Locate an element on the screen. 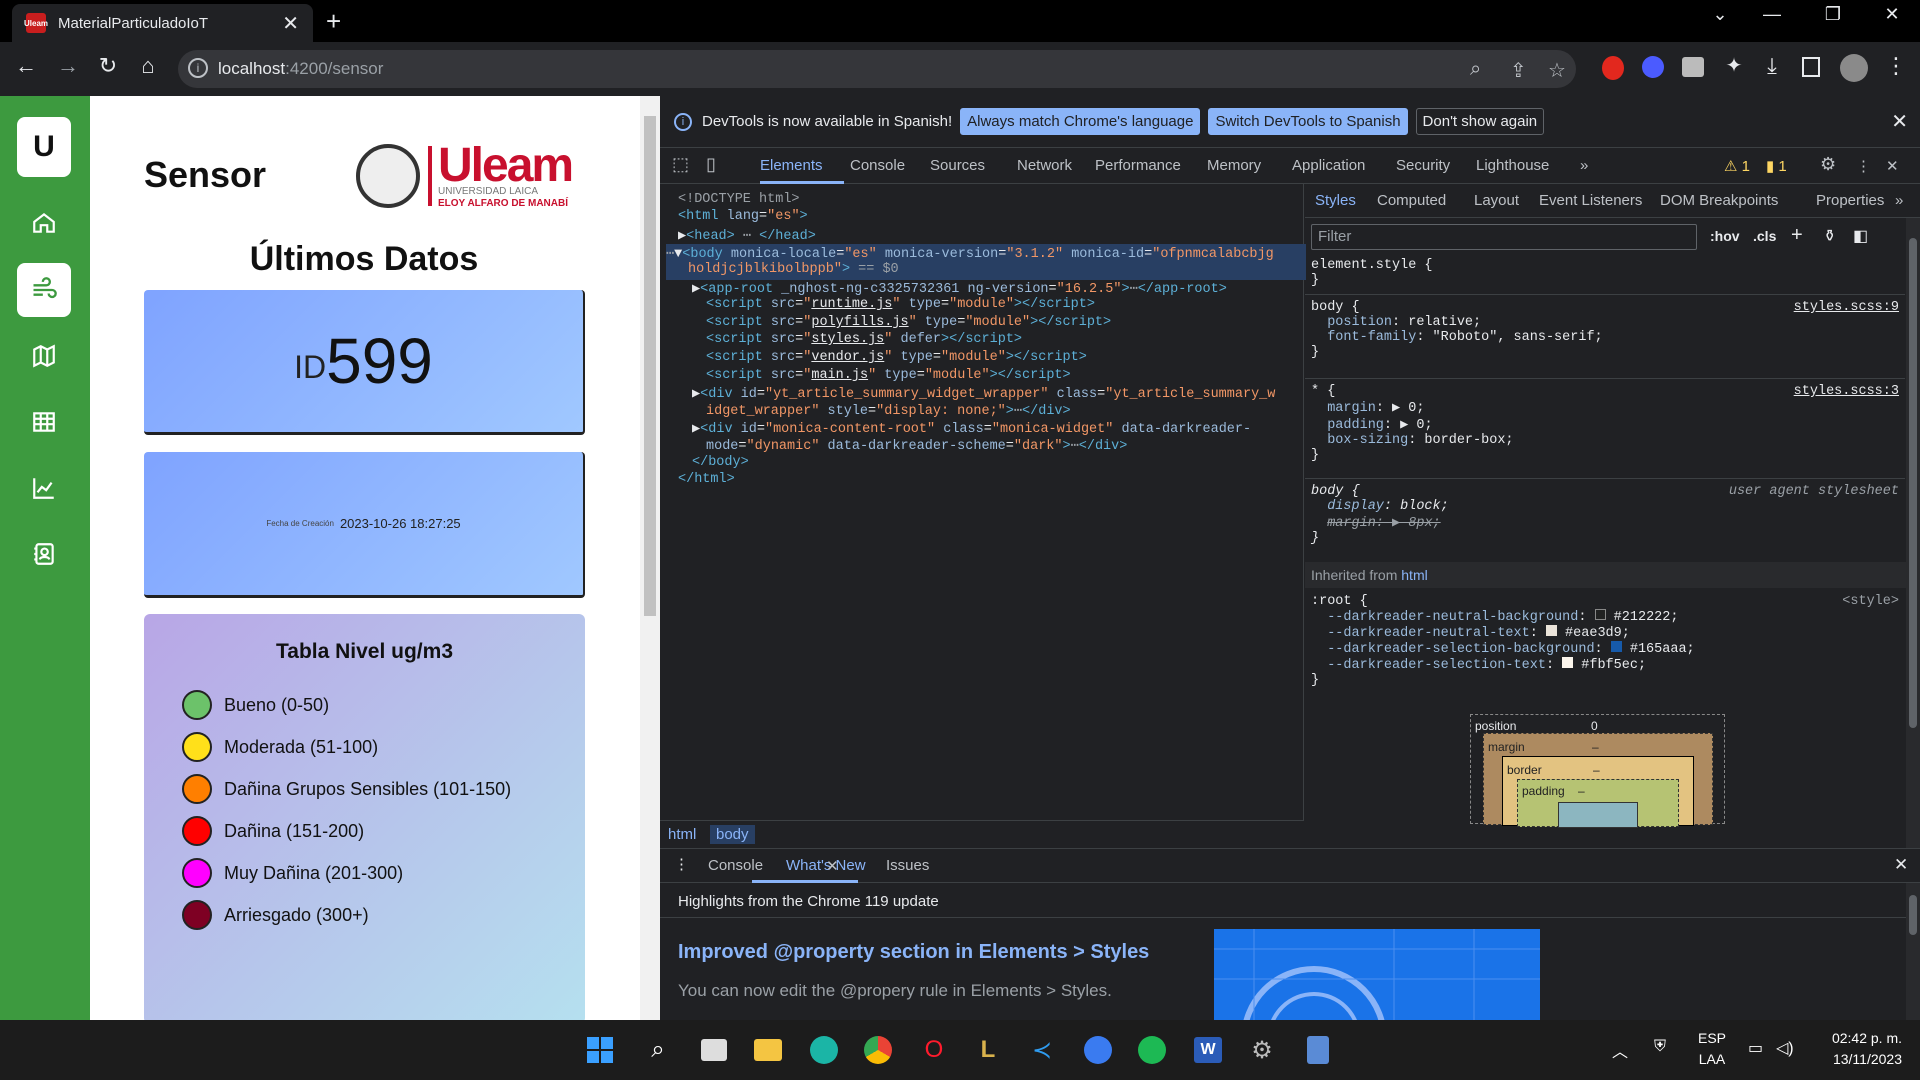 This screenshot has height=1080, width=1920. sidebar-chart-icon is located at coordinates (44, 488).